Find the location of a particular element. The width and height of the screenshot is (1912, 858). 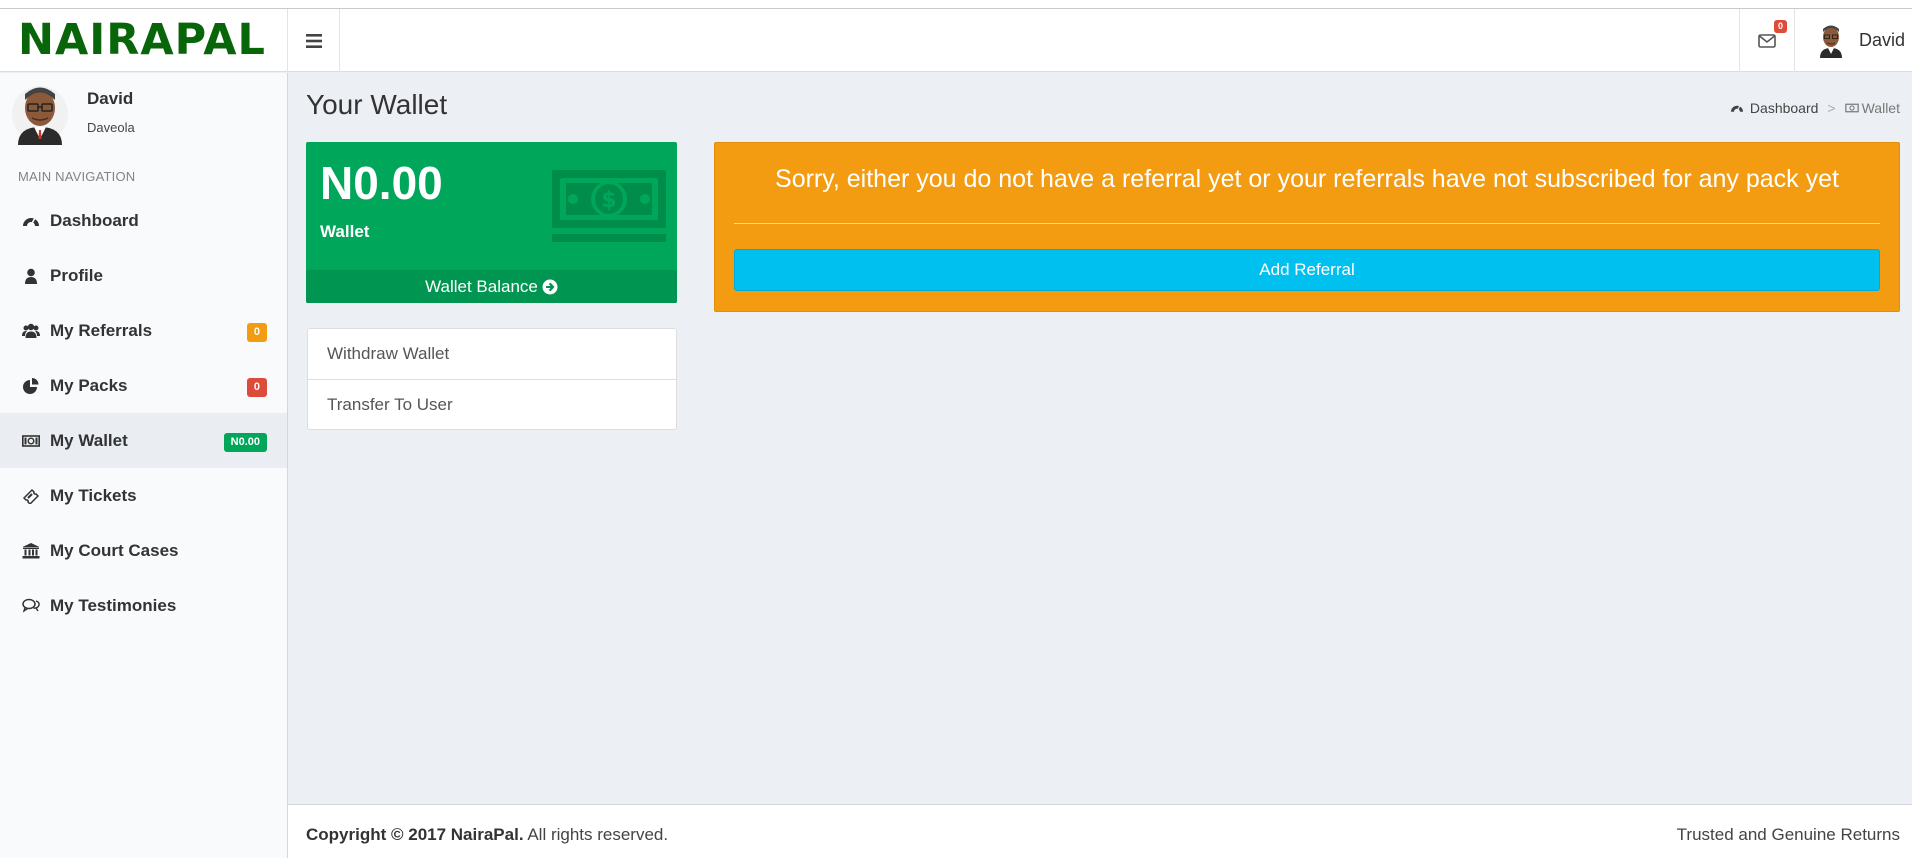

user-panel: David Daveola is located at coordinates (147, 117).